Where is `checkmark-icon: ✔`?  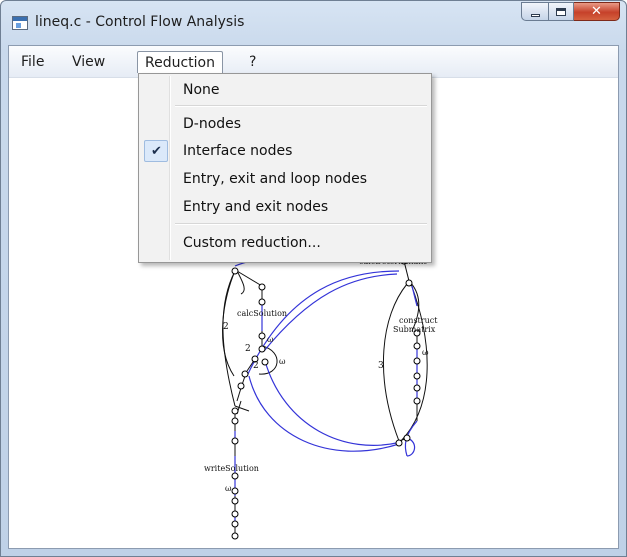
checkmark-icon: ✔ is located at coordinates (156, 151).